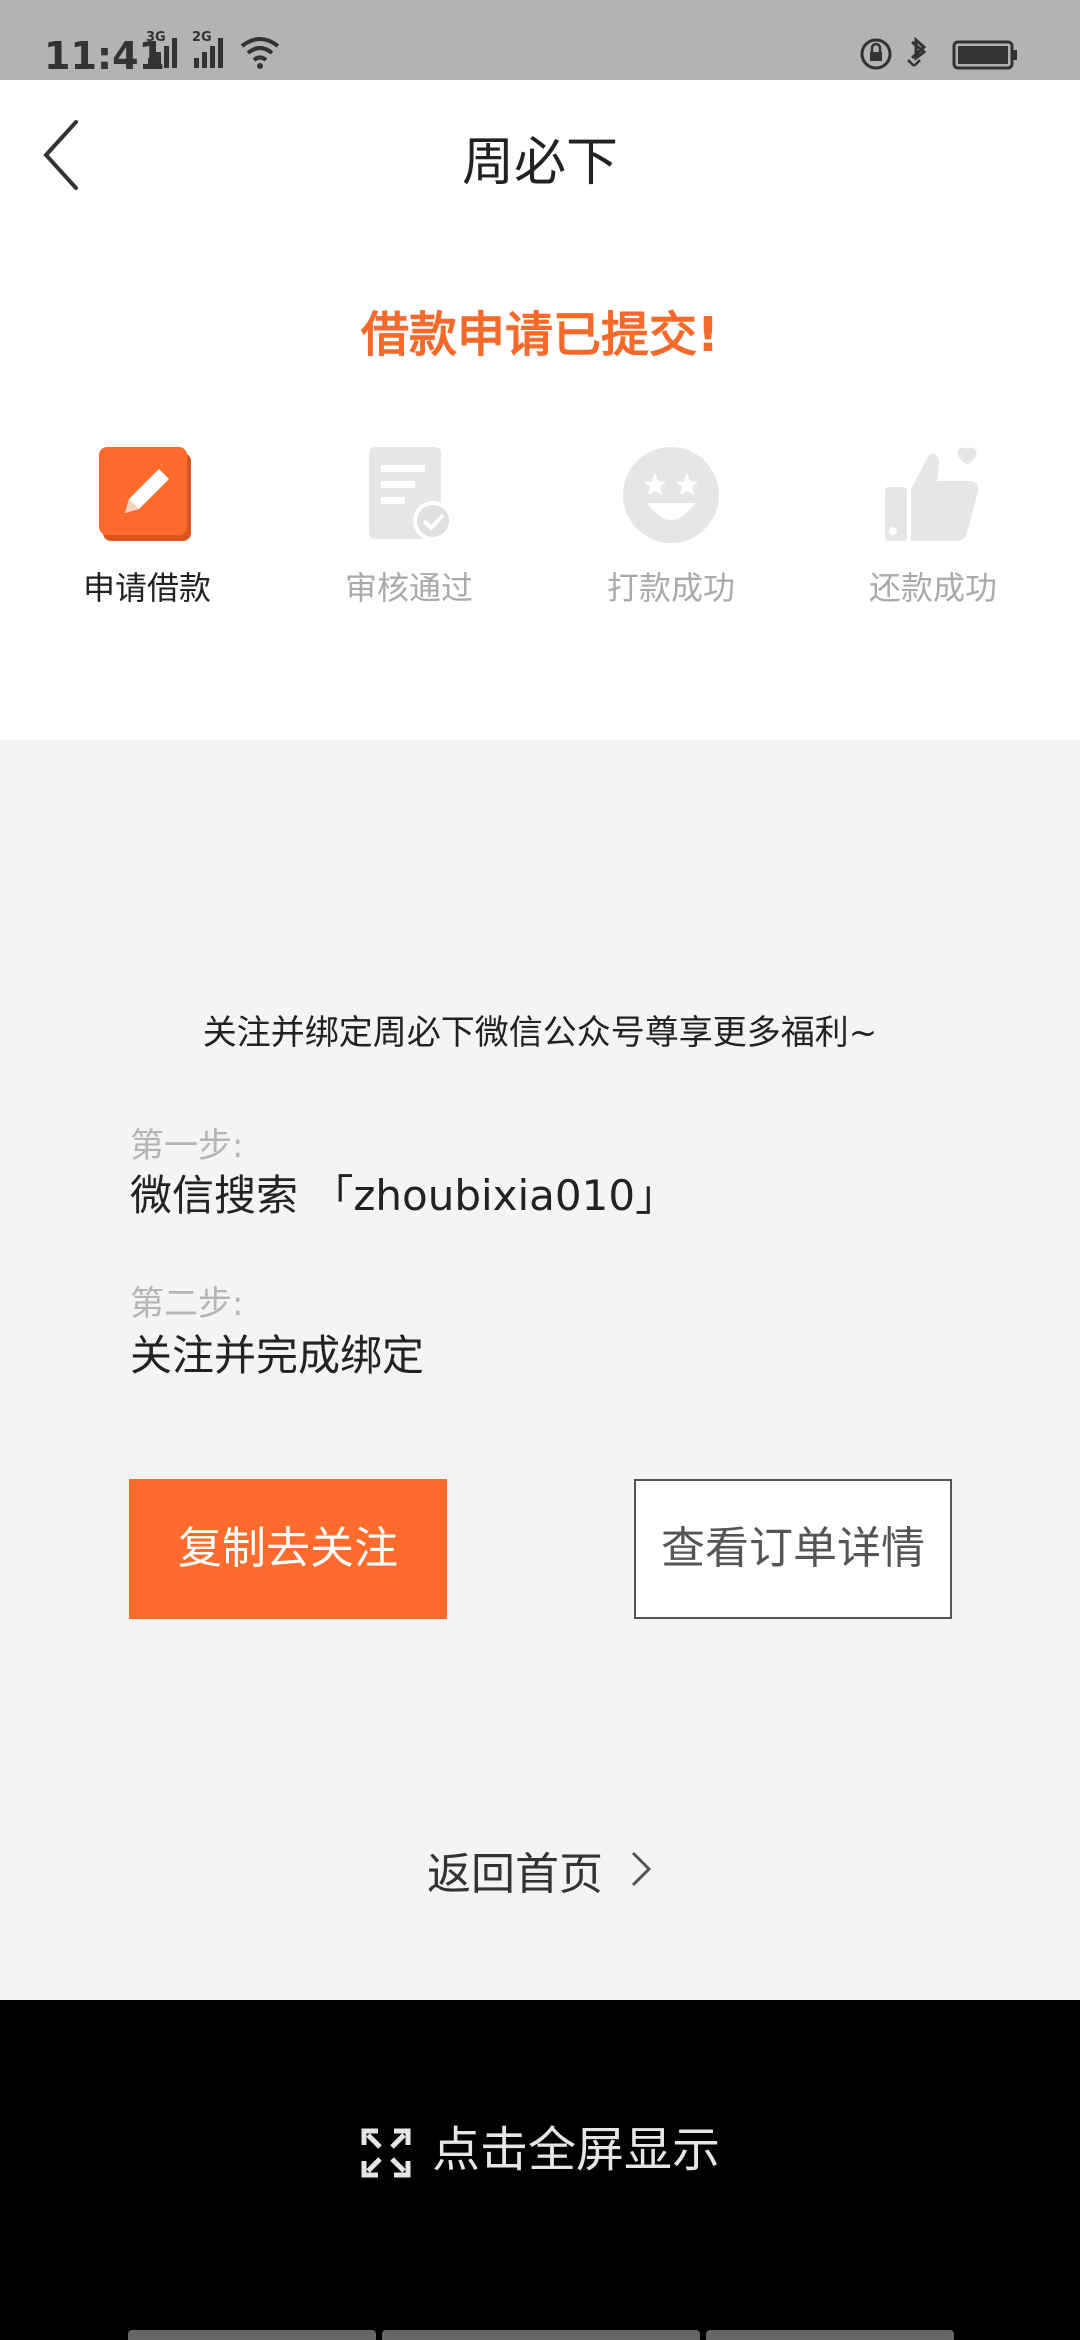 This screenshot has width=1080, height=2340. Describe the element at coordinates (641, 1874) in the screenshot. I see `chevron-right-icon` at that location.